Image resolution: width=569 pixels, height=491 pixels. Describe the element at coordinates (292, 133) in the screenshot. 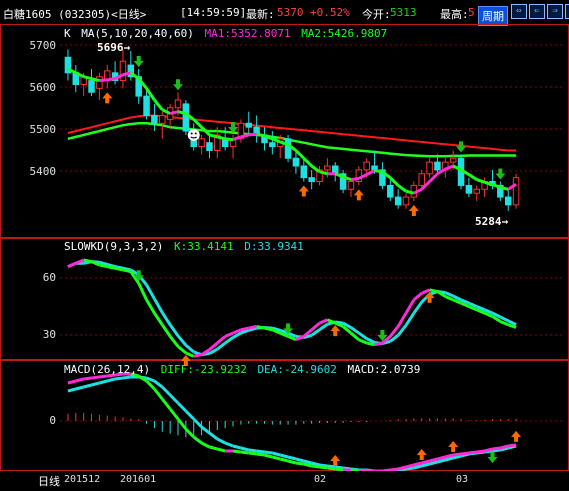

I see `ma-long-line` at that location.